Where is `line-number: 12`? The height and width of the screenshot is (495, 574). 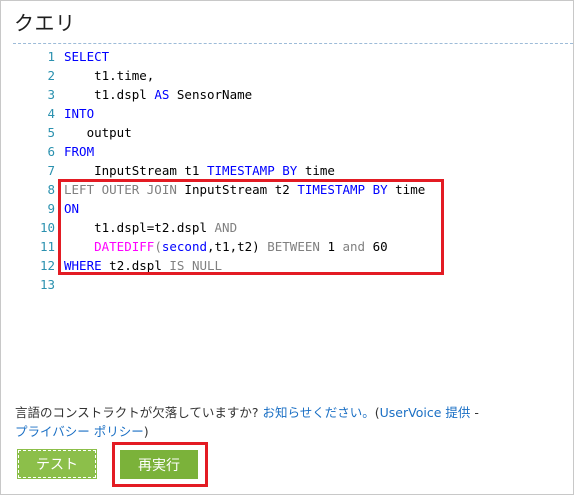
line-number: 12 is located at coordinates (47, 265).